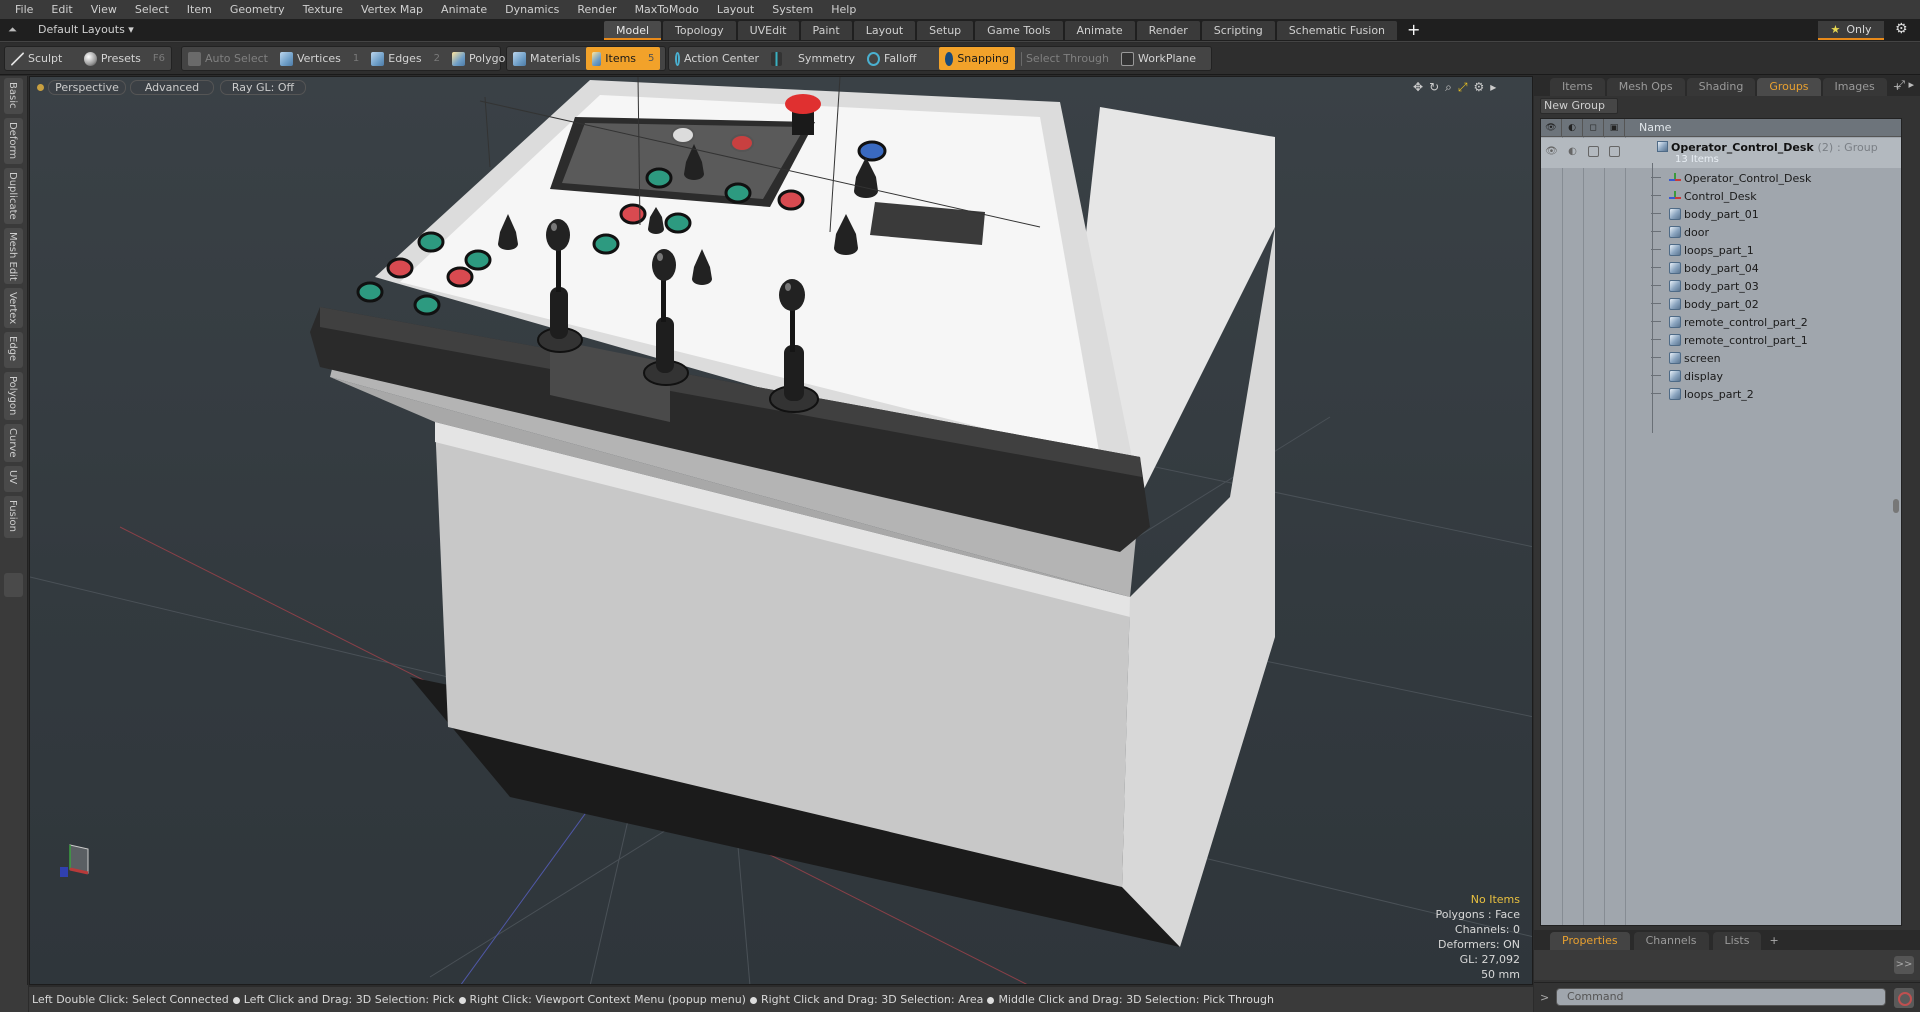  Describe the element at coordinates (699, 30) in the screenshot. I see `tab-topology: Topology` at that location.